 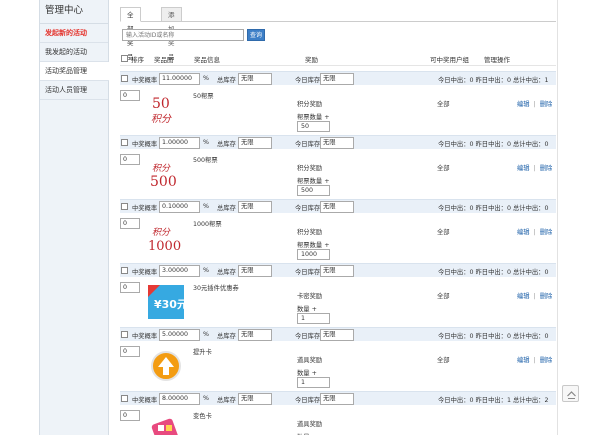 What do you see at coordinates (310, 424) in the screenshot?
I see `reward-type: 道具奖励` at bounding box center [310, 424].